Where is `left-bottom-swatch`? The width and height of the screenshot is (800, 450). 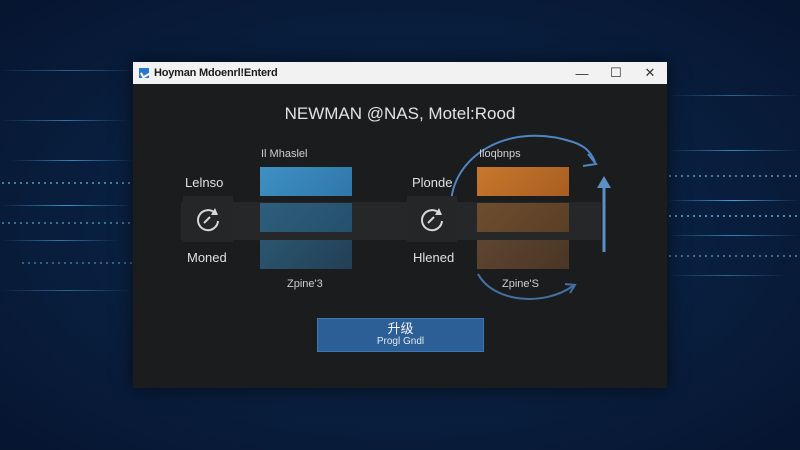
left-bottom-swatch is located at coordinates (306, 254).